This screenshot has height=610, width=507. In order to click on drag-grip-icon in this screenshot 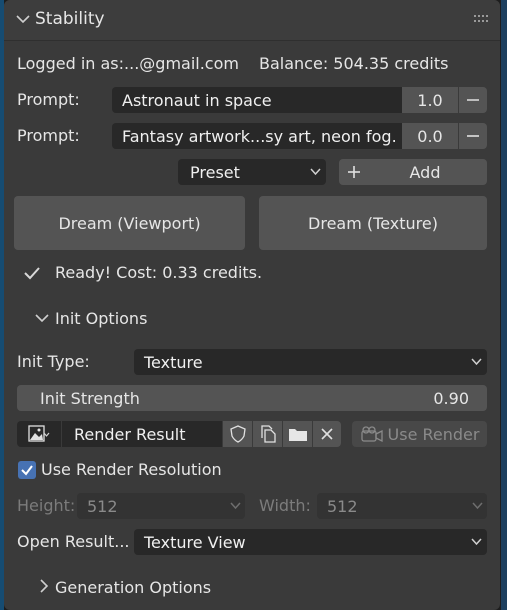, I will do `click(482, 19)`.